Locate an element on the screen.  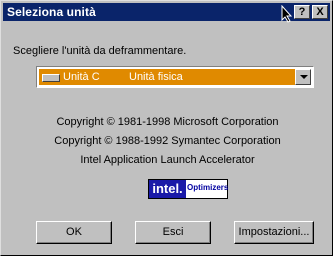
intel-product-line: Intel Application Launch Accelerator is located at coordinates (167, 160).